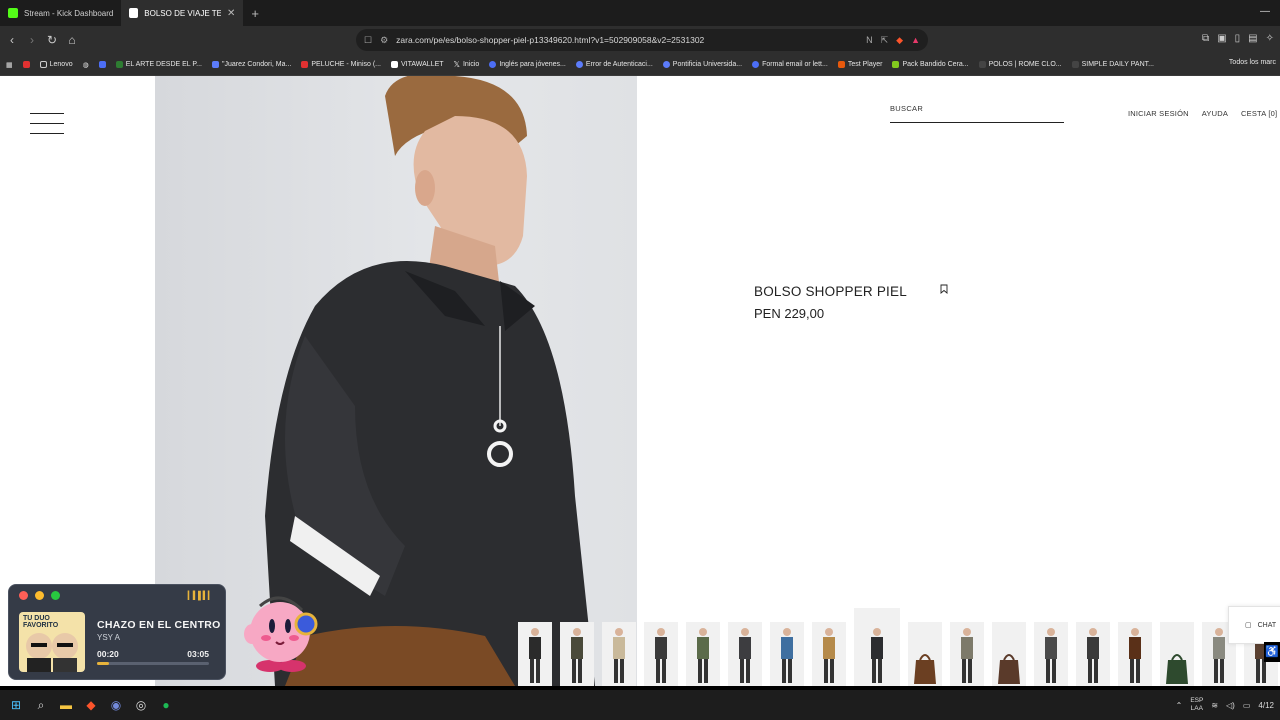  What do you see at coordinates (1270, 38) in the screenshot?
I see `leo-icon: ✧` at bounding box center [1270, 38].